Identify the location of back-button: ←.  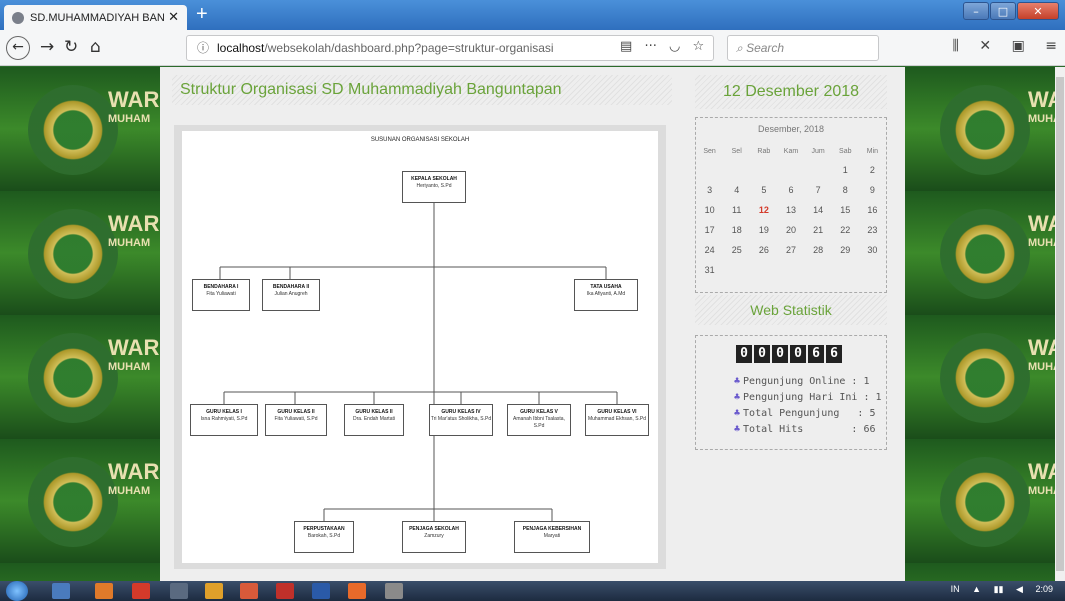
(18, 48).